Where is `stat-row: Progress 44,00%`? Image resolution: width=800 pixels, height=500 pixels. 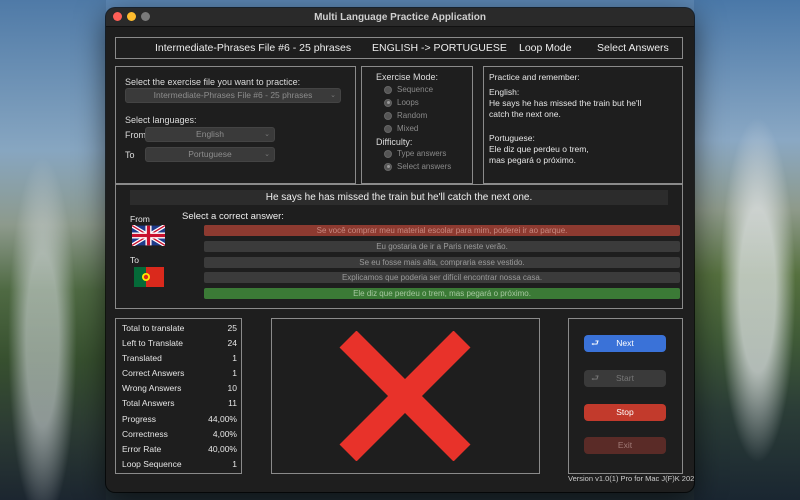
stat-row: Progress 44,00% is located at coordinates (179, 419).